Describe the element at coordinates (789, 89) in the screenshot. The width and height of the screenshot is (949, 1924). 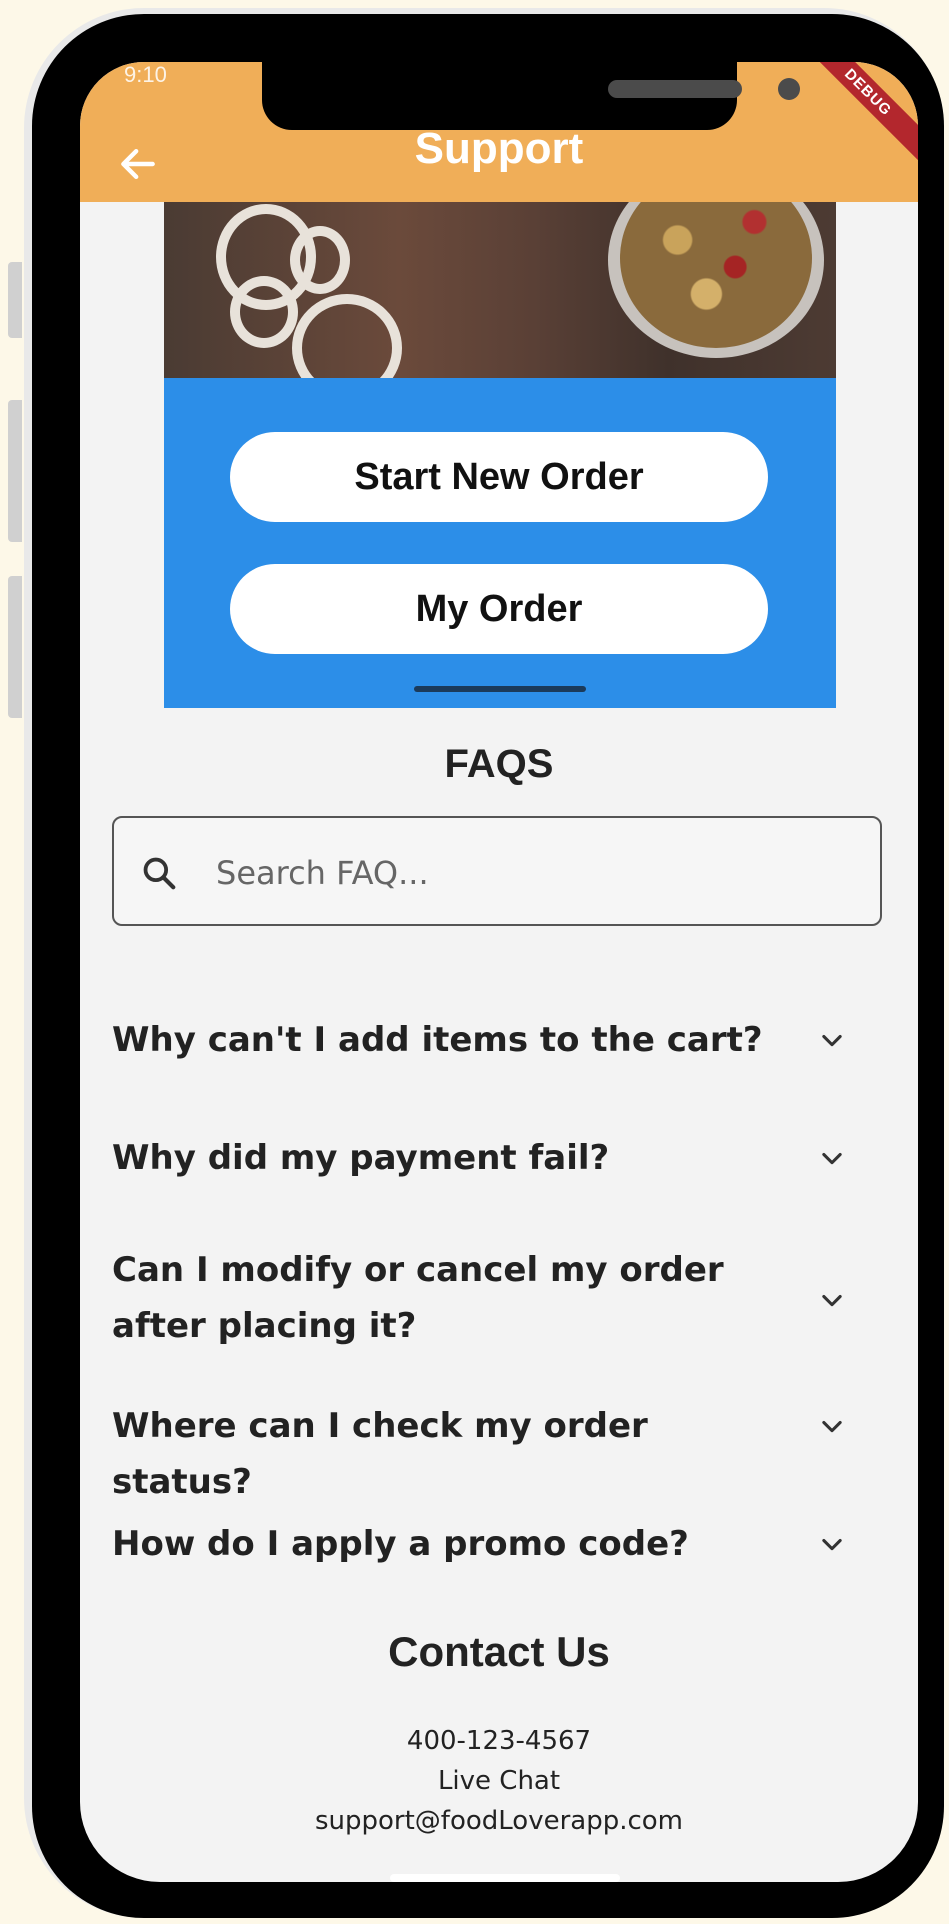
I see `front-camera` at that location.